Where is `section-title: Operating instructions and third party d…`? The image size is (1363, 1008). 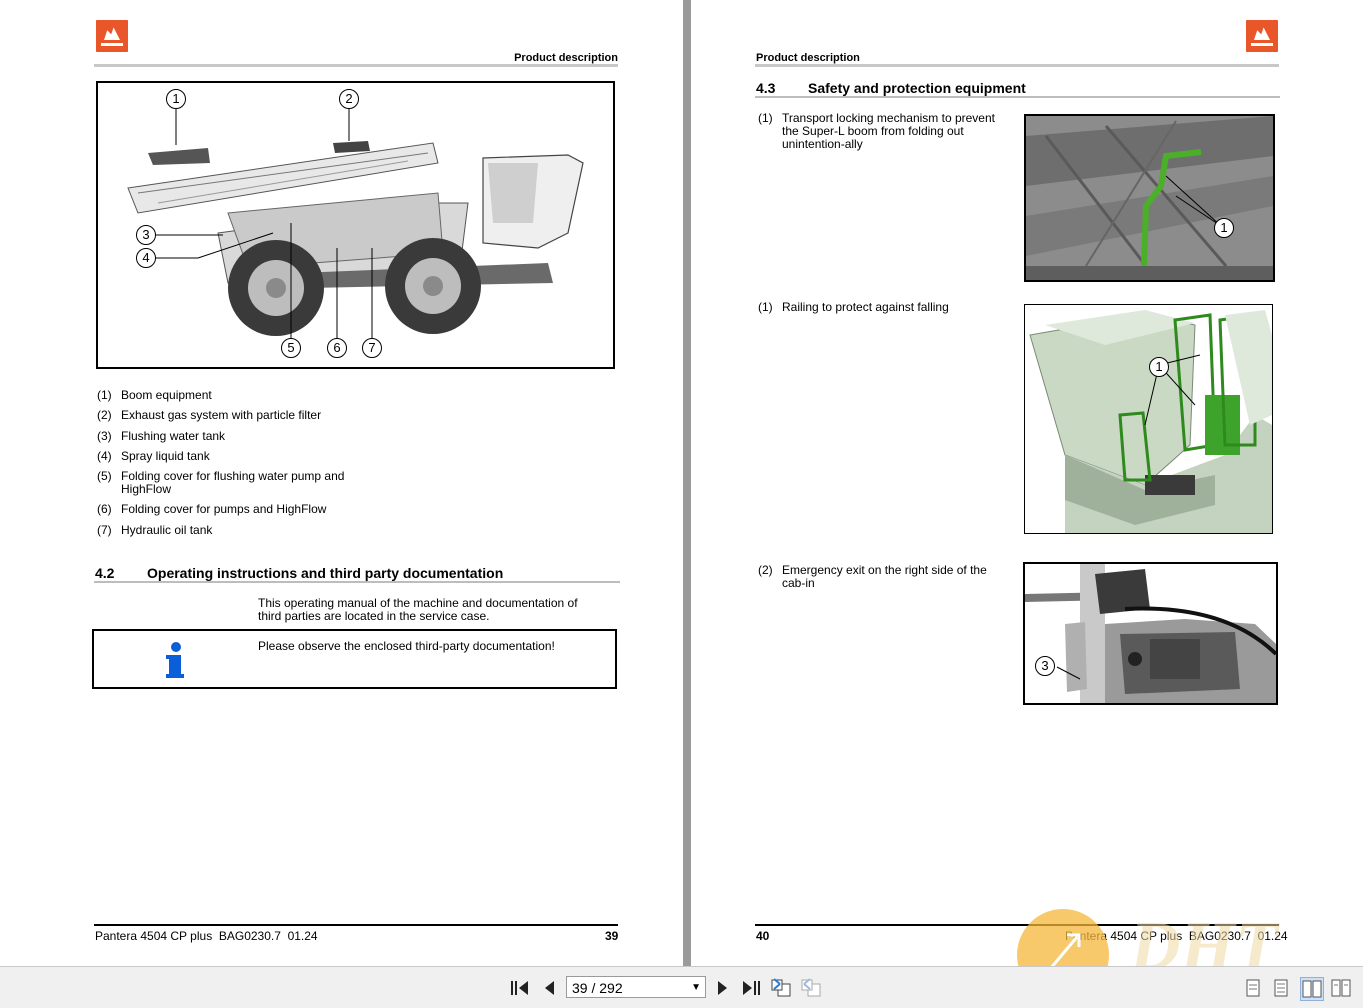
section-title: Operating instructions and third party d… is located at coordinates (325, 573).